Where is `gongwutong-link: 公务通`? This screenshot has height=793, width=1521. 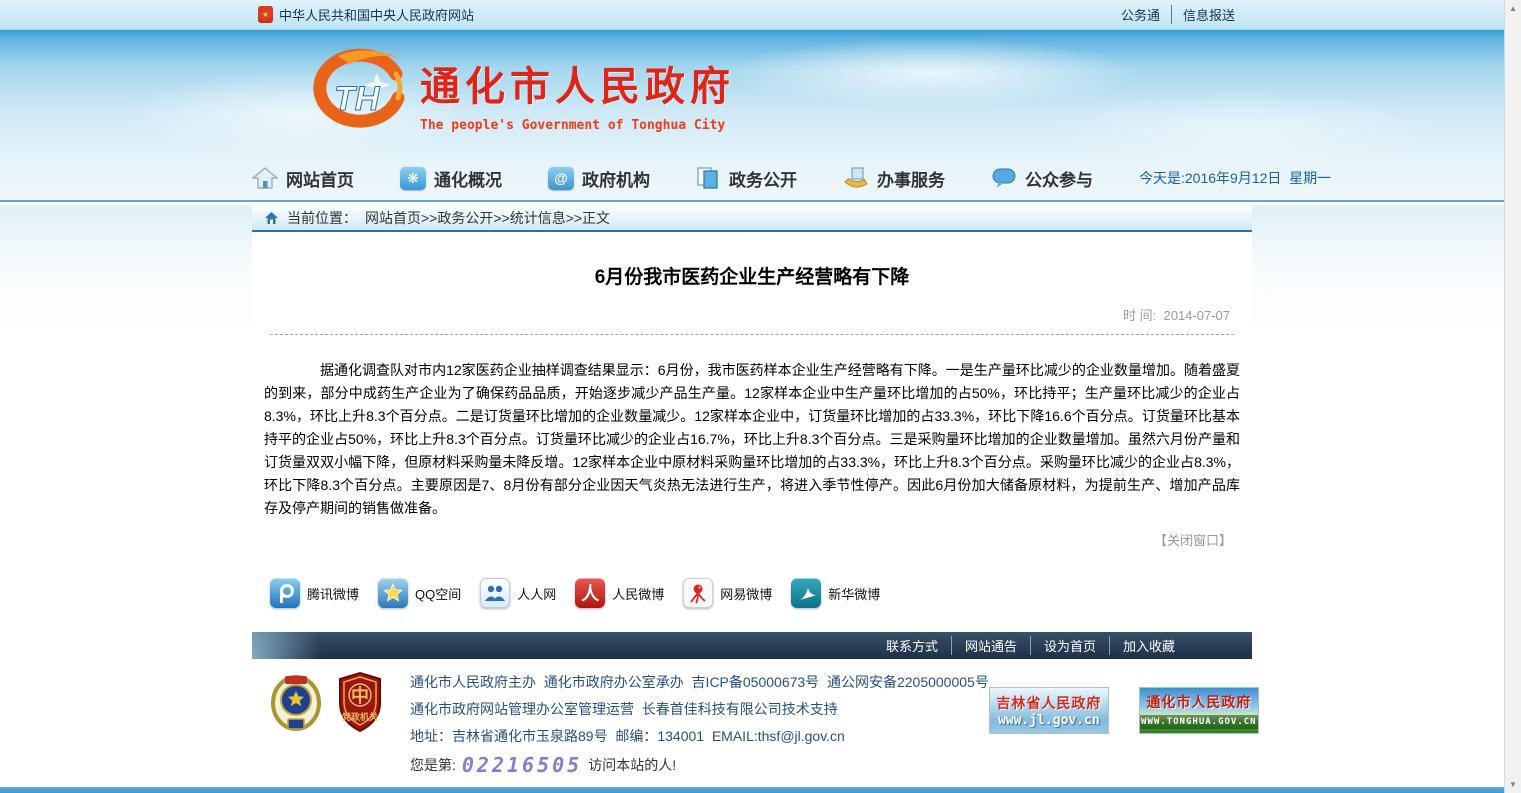
gongwutong-link: 公务通 is located at coordinates (1140, 14).